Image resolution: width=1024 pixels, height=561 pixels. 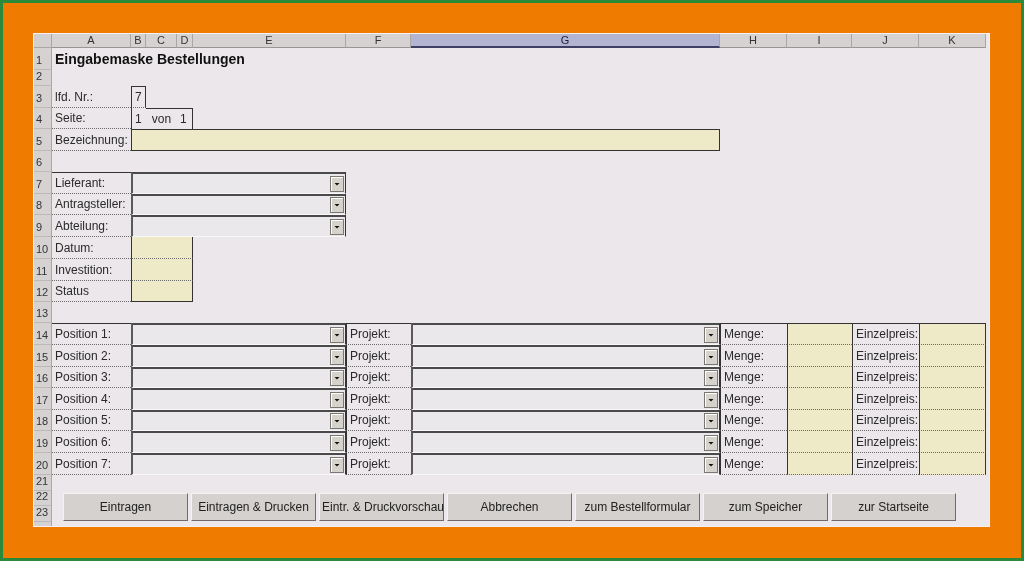 What do you see at coordinates (43, 270) in the screenshot?
I see `row-header: 11` at bounding box center [43, 270].